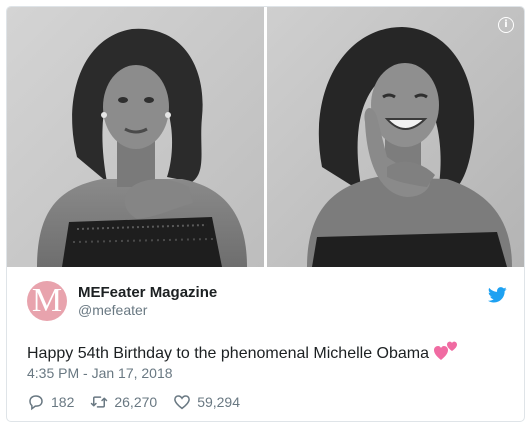 The height and width of the screenshot is (428, 531). What do you see at coordinates (36, 403) in the screenshot?
I see `reply-icon` at bounding box center [36, 403].